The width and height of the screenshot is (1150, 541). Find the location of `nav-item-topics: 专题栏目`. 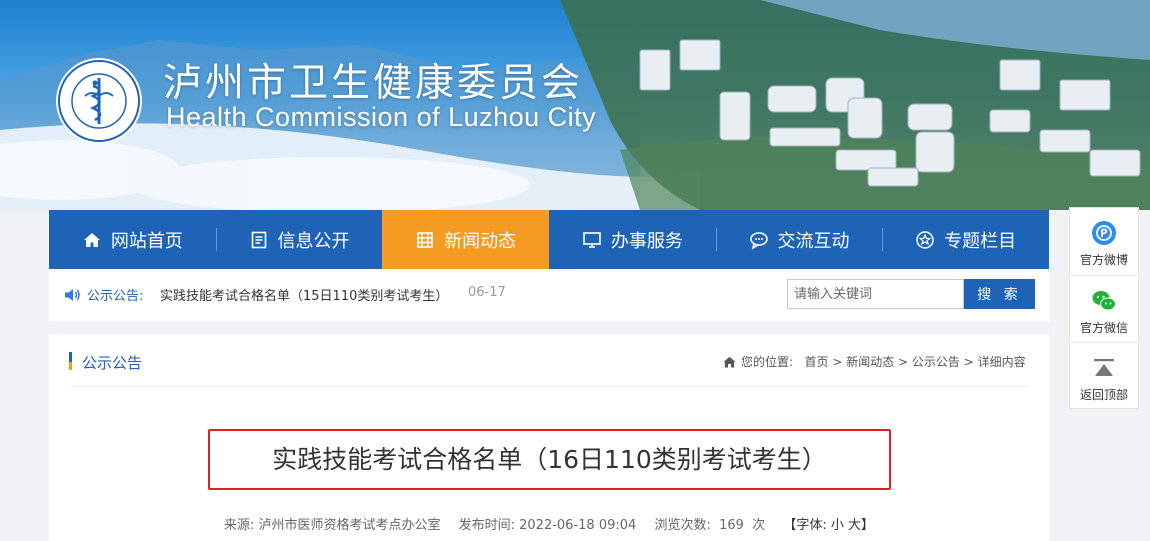

nav-item-topics: 专题栏目 is located at coordinates (965, 239).